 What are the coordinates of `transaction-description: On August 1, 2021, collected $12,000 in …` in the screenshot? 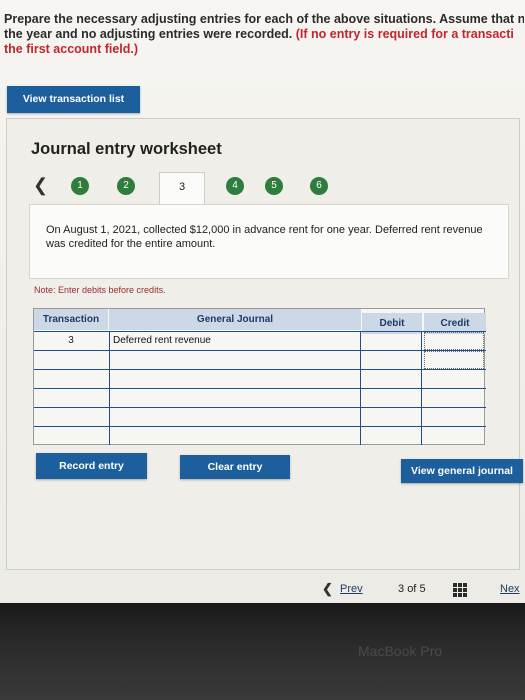 It's located at (264, 237).